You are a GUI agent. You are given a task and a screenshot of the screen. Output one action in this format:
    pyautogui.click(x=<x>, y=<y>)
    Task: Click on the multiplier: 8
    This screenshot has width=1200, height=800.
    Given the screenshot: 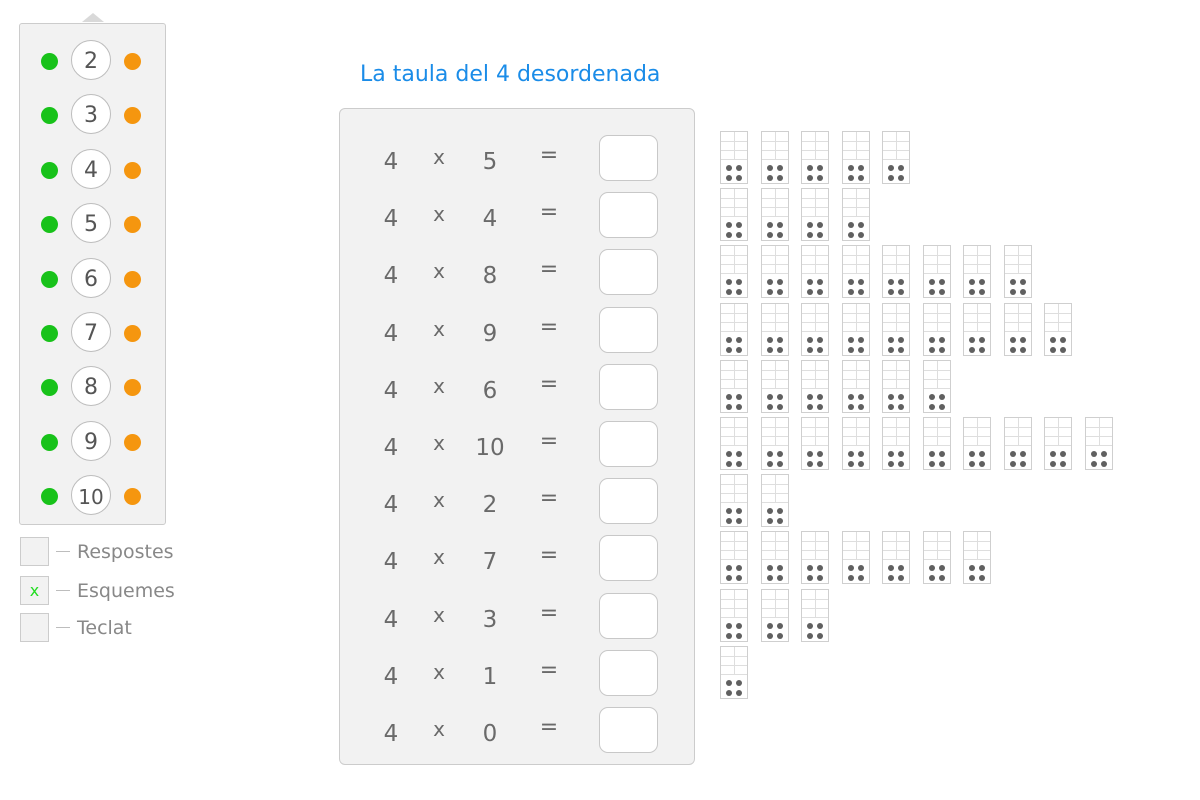 What is the action you would take?
    pyautogui.click(x=490, y=276)
    